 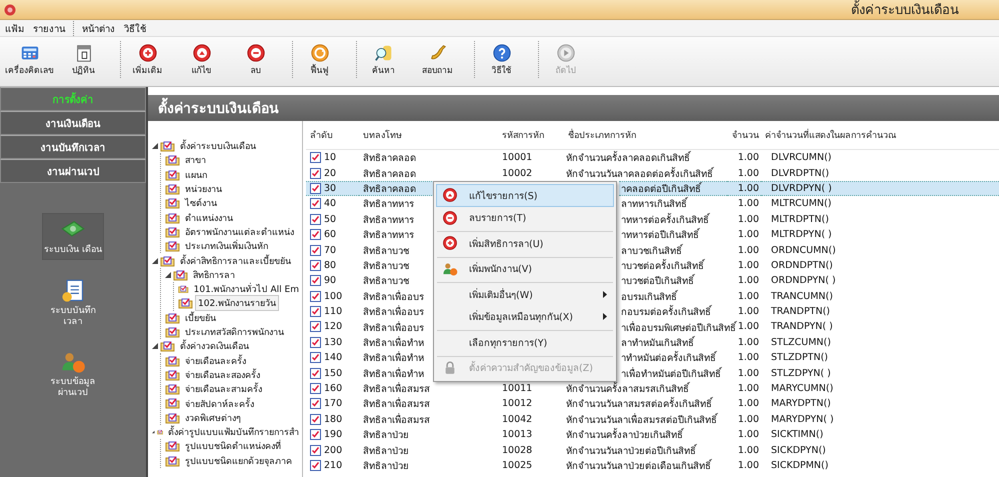 I want to click on tree-item: รูปแบบชนิดแยกด้วยจุลภาค, so click(x=238, y=460).